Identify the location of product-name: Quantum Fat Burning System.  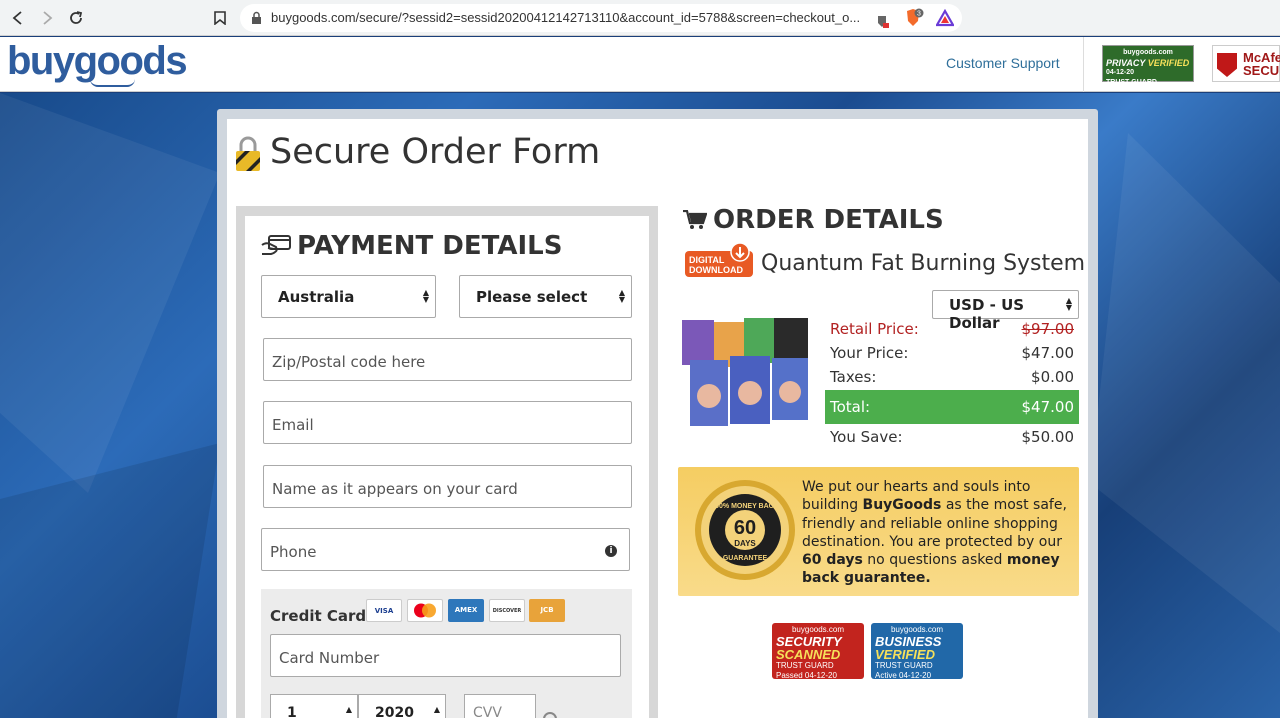
(923, 263).